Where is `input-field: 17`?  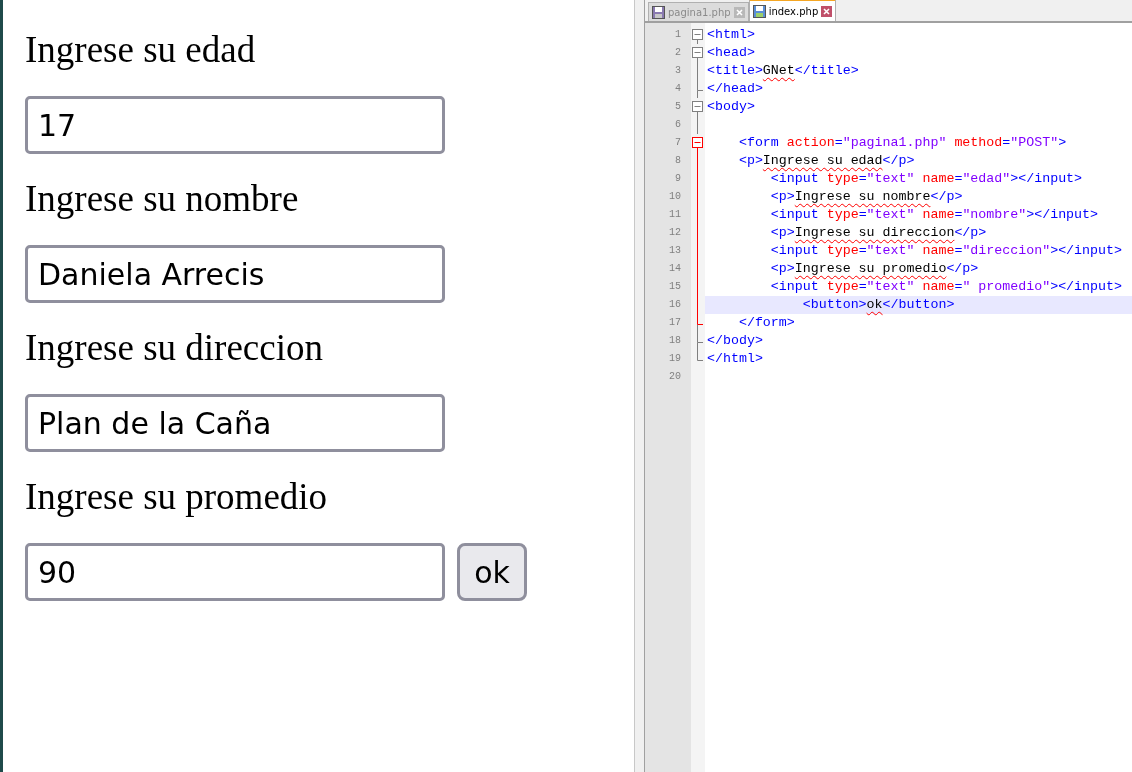
input-field: 17 is located at coordinates (235, 125).